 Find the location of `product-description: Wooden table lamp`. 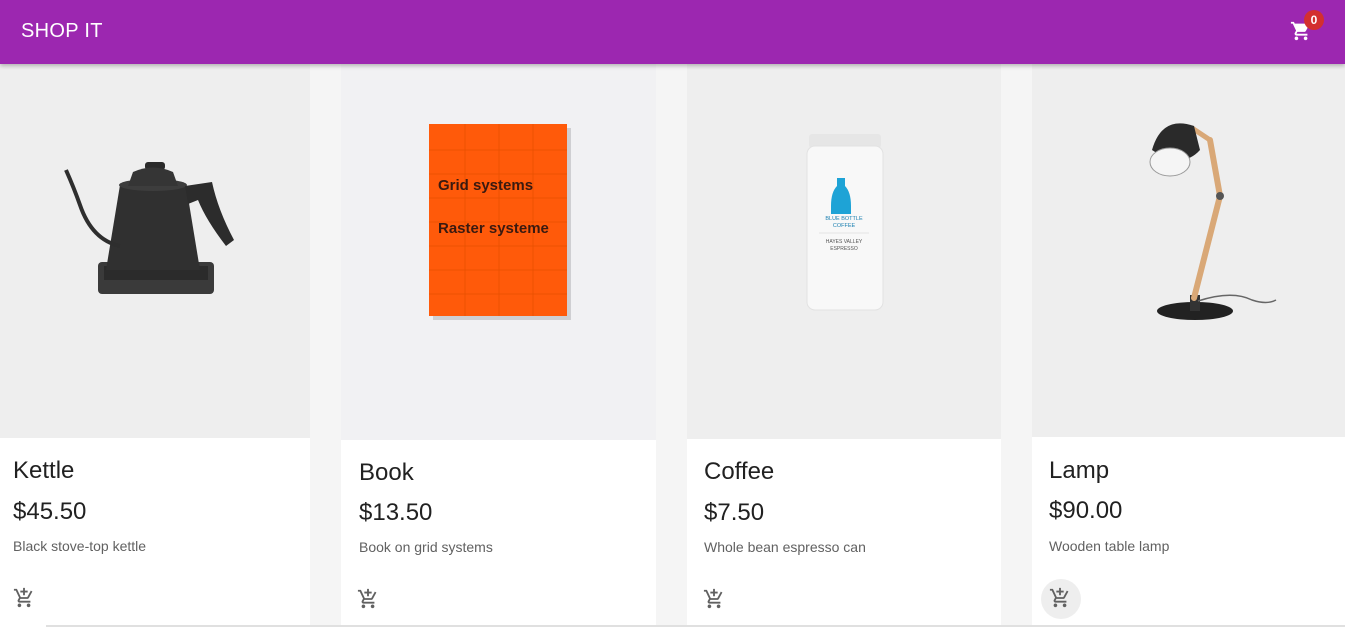

product-description: Wooden table lamp is located at coordinates (1109, 546).